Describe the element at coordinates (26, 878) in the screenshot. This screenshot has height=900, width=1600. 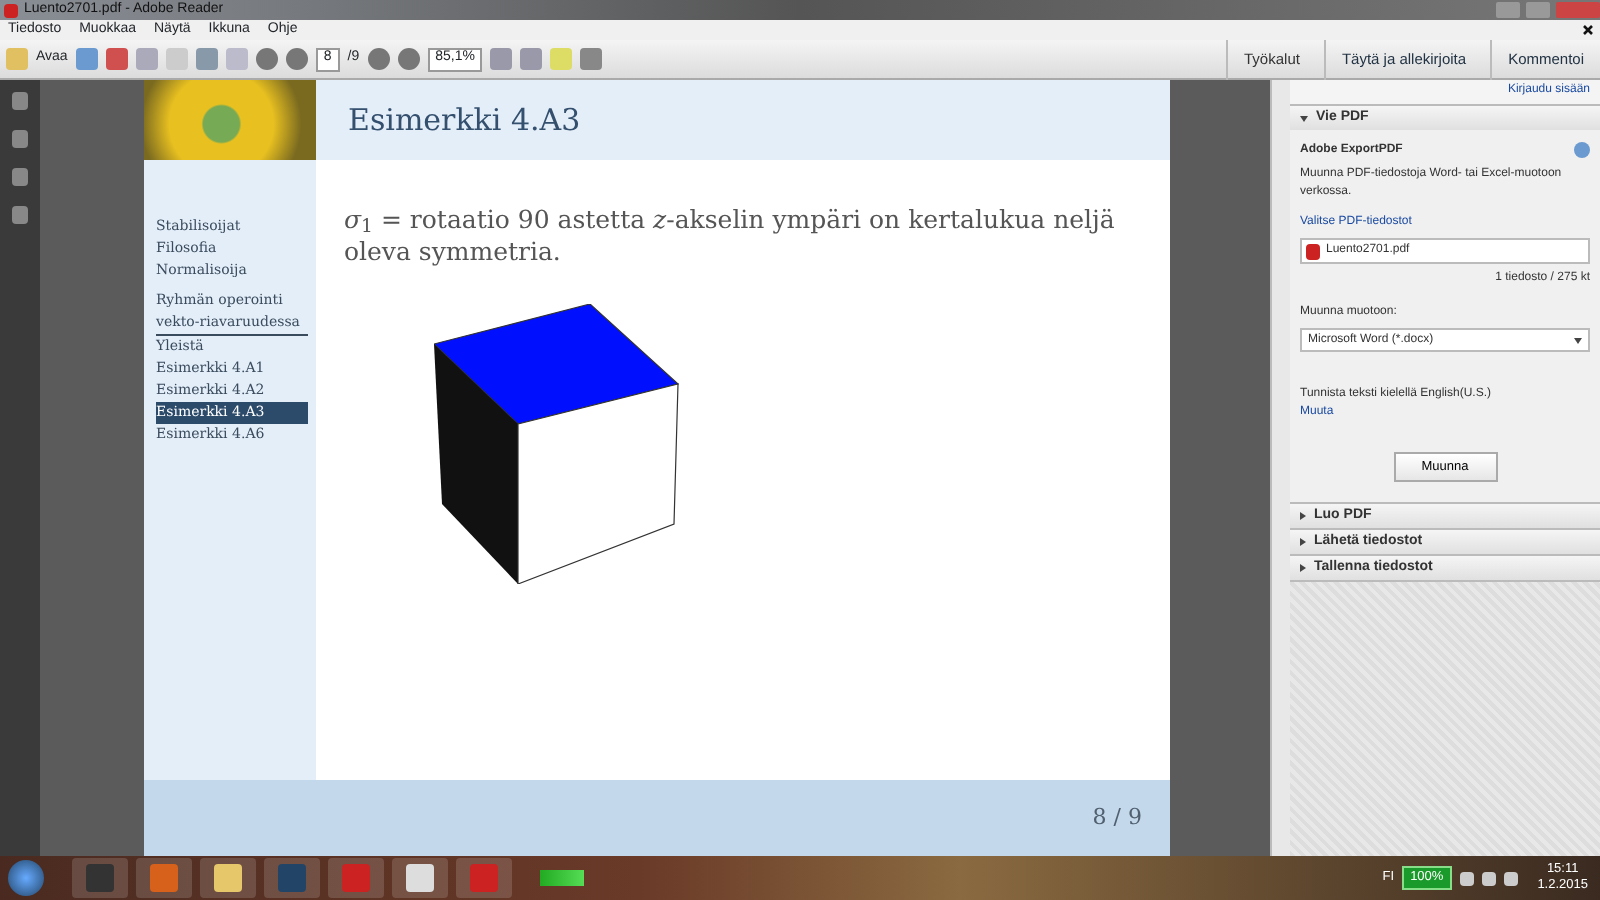
I see `start-button` at that location.